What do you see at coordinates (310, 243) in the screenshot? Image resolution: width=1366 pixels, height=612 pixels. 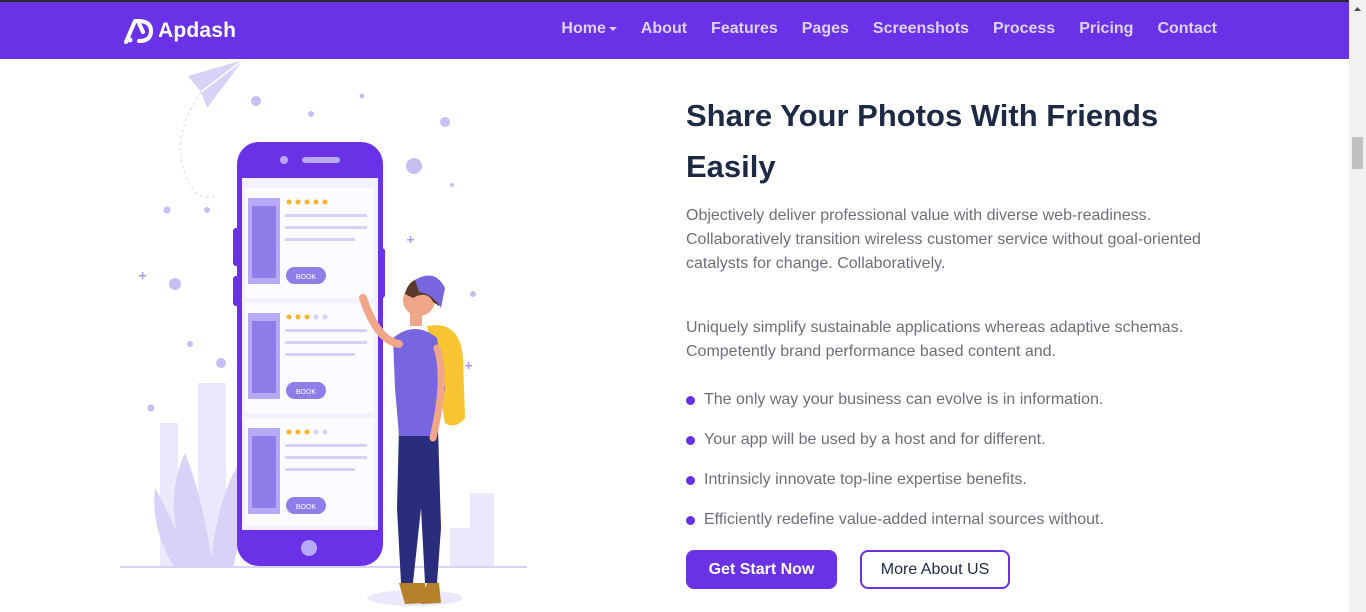 I see `booking-card-1: BOOK` at bounding box center [310, 243].